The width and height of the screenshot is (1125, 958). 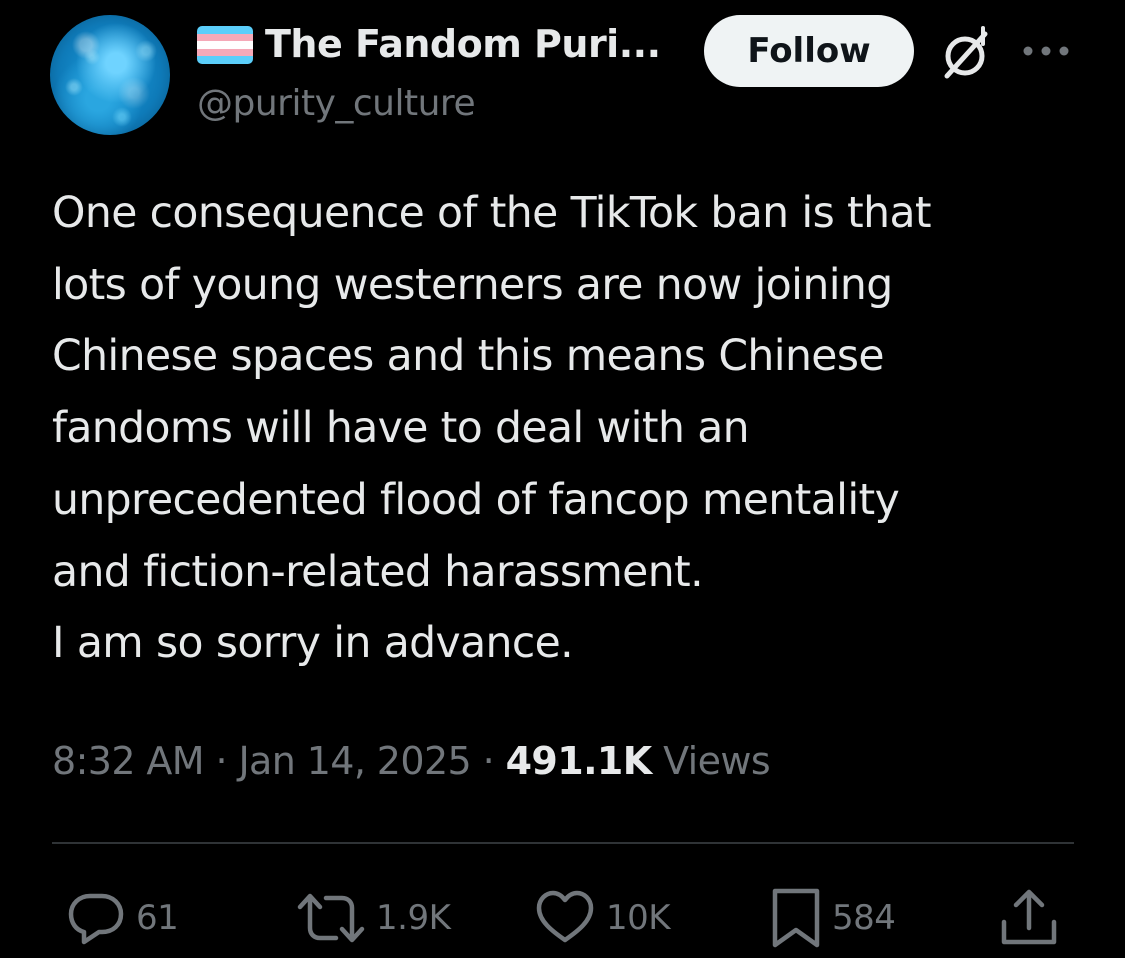 What do you see at coordinates (413, 918) in the screenshot?
I see `repost-count: 1.9K` at bounding box center [413, 918].